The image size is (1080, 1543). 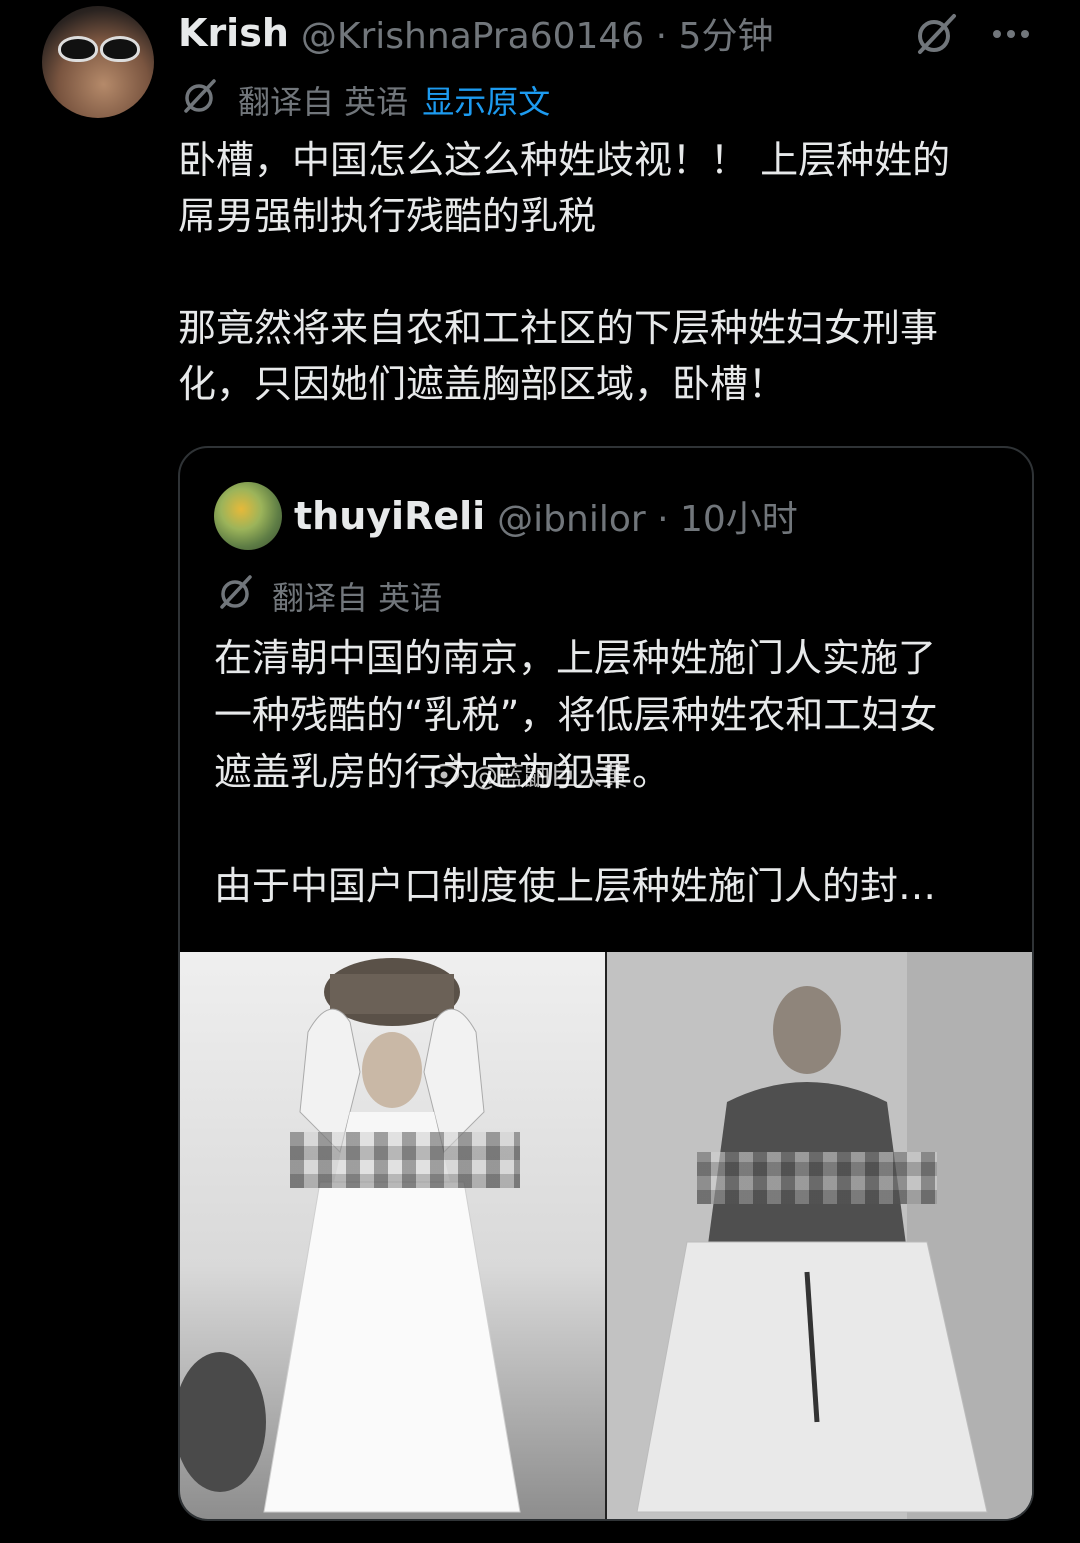 What do you see at coordinates (537, 33) in the screenshot?
I see `author-handle-time: @KrishnaPra60146 · 5分钟` at bounding box center [537, 33].